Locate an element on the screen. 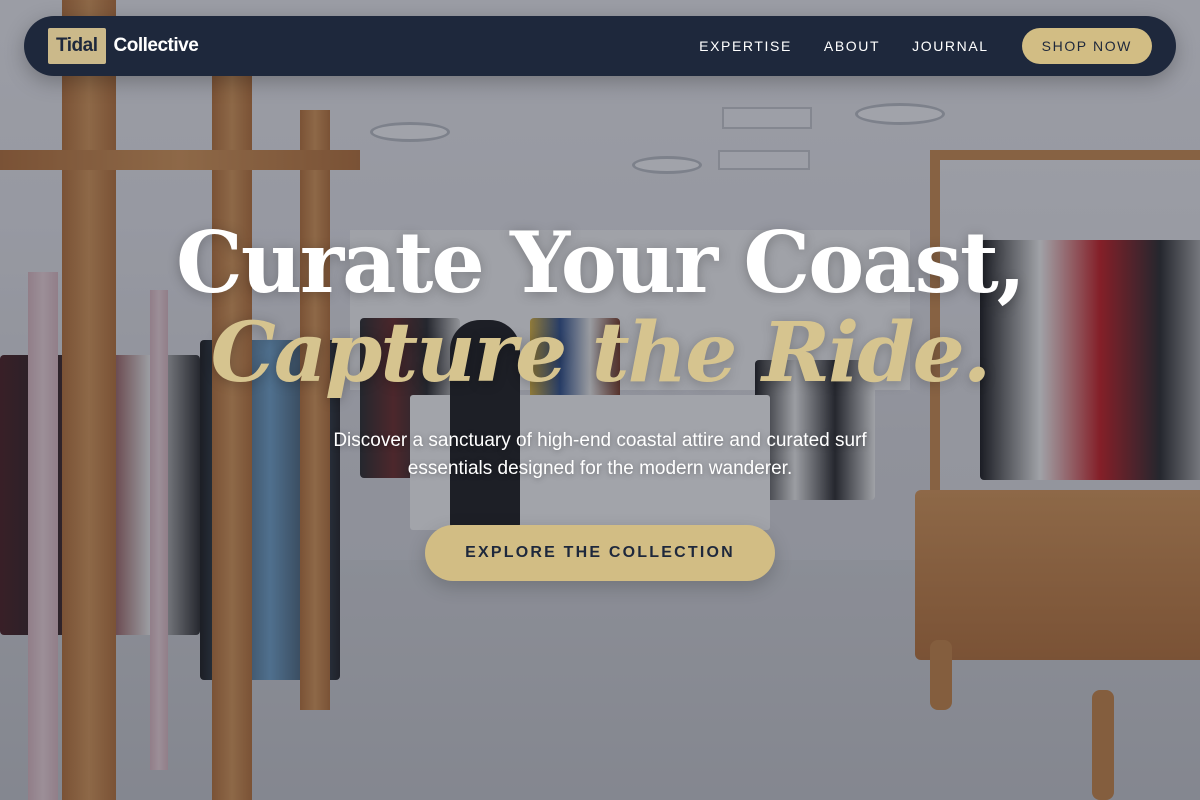 This screenshot has height=800, width=1200. shop-now-button: SHOP NOW is located at coordinates (1086, 46).